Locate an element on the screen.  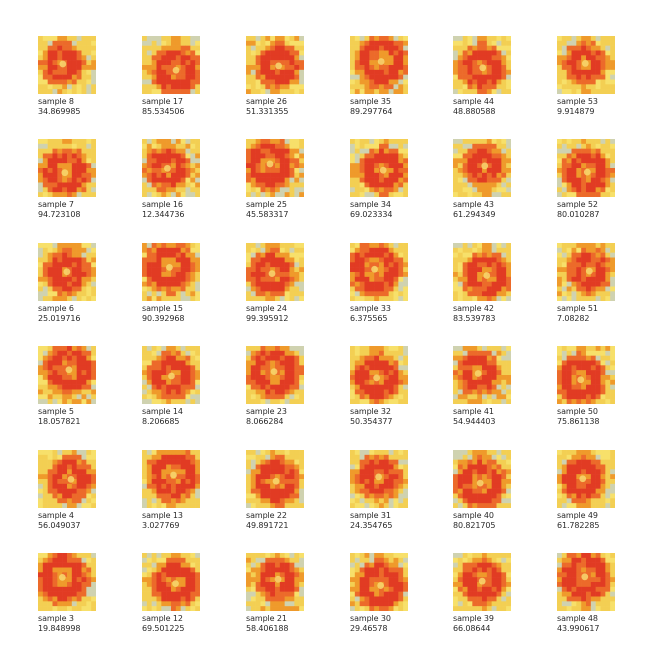
sample-tile: sample 14 8.206685 is located at coordinates (182, 396).